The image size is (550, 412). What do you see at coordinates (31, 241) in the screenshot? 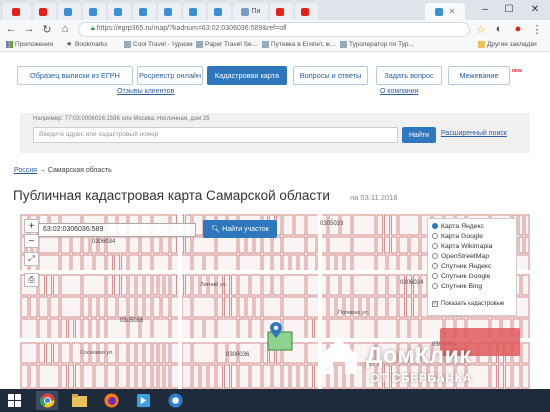
I see `zoom-out-button: −` at bounding box center [31, 241].